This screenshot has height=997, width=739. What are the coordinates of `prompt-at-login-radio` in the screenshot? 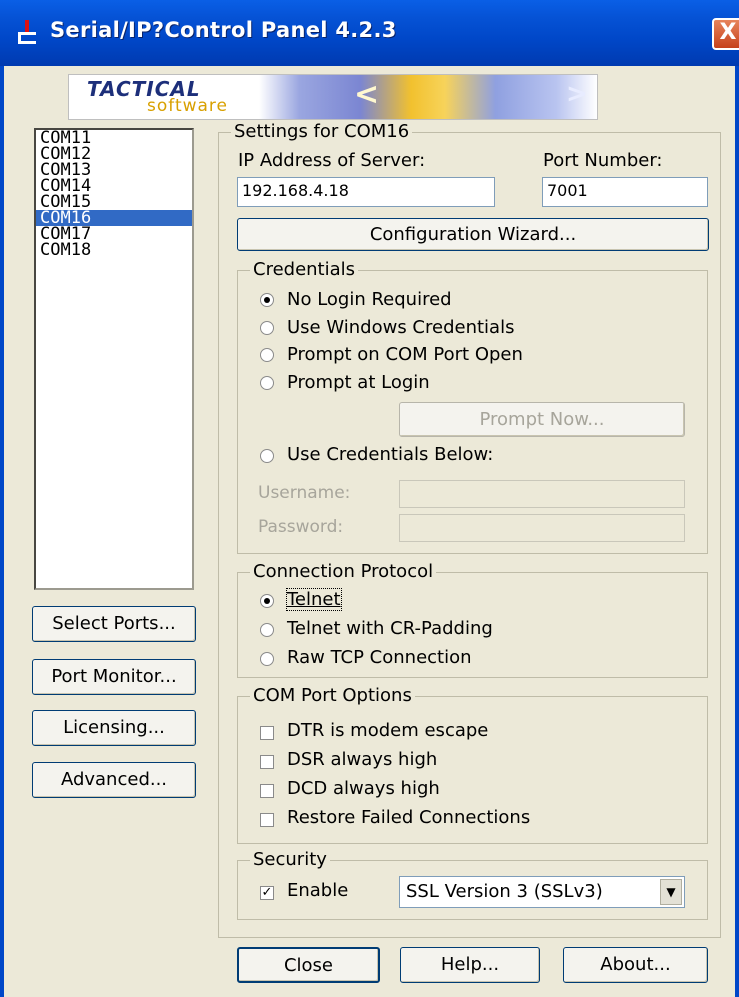 It's located at (267, 383).